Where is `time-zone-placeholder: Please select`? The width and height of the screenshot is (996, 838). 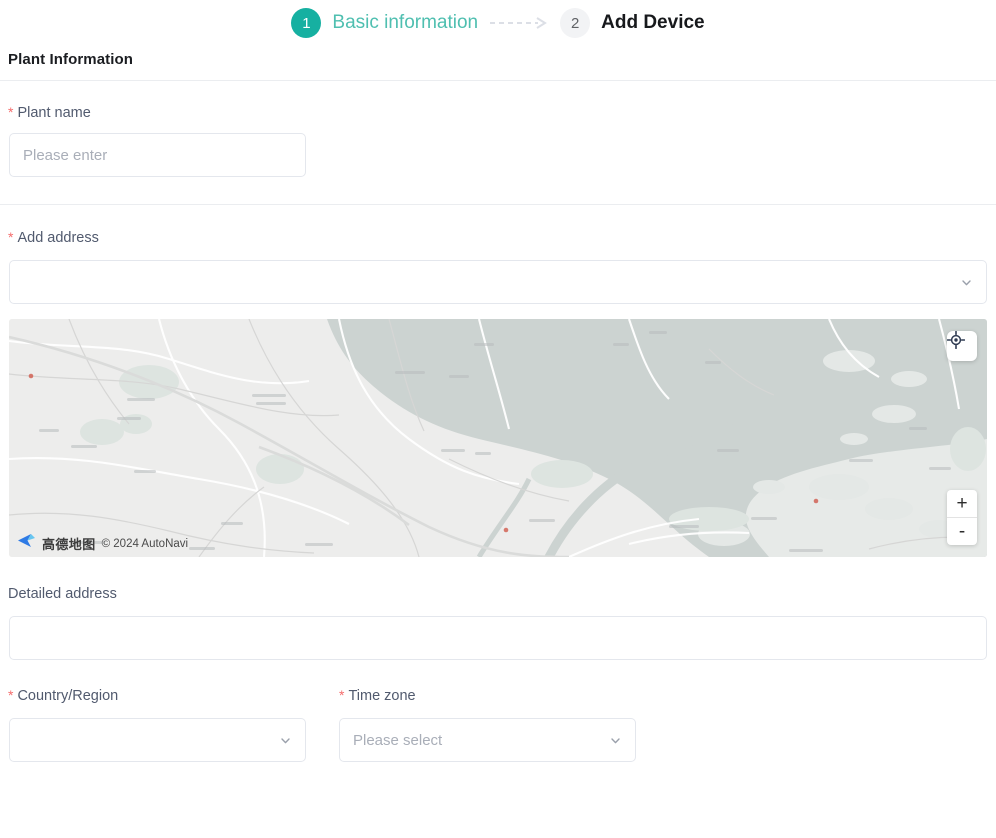 time-zone-placeholder: Please select is located at coordinates (398, 740).